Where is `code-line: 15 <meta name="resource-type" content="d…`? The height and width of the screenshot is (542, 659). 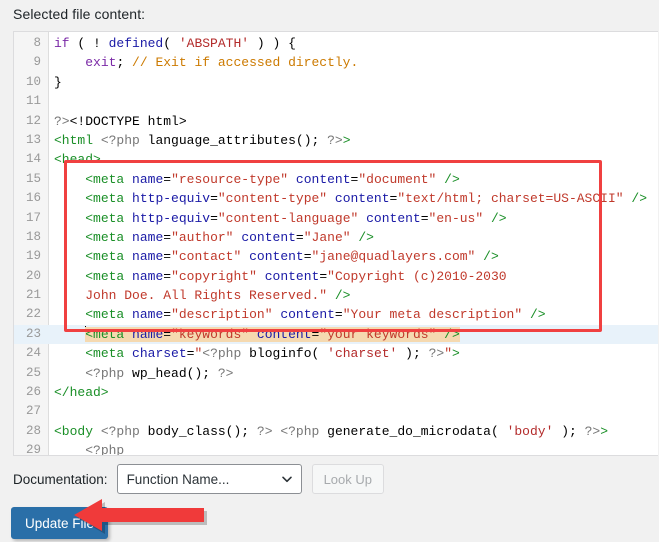 code-line: 15 <meta name="resource-type" content="d… is located at coordinates (336, 179).